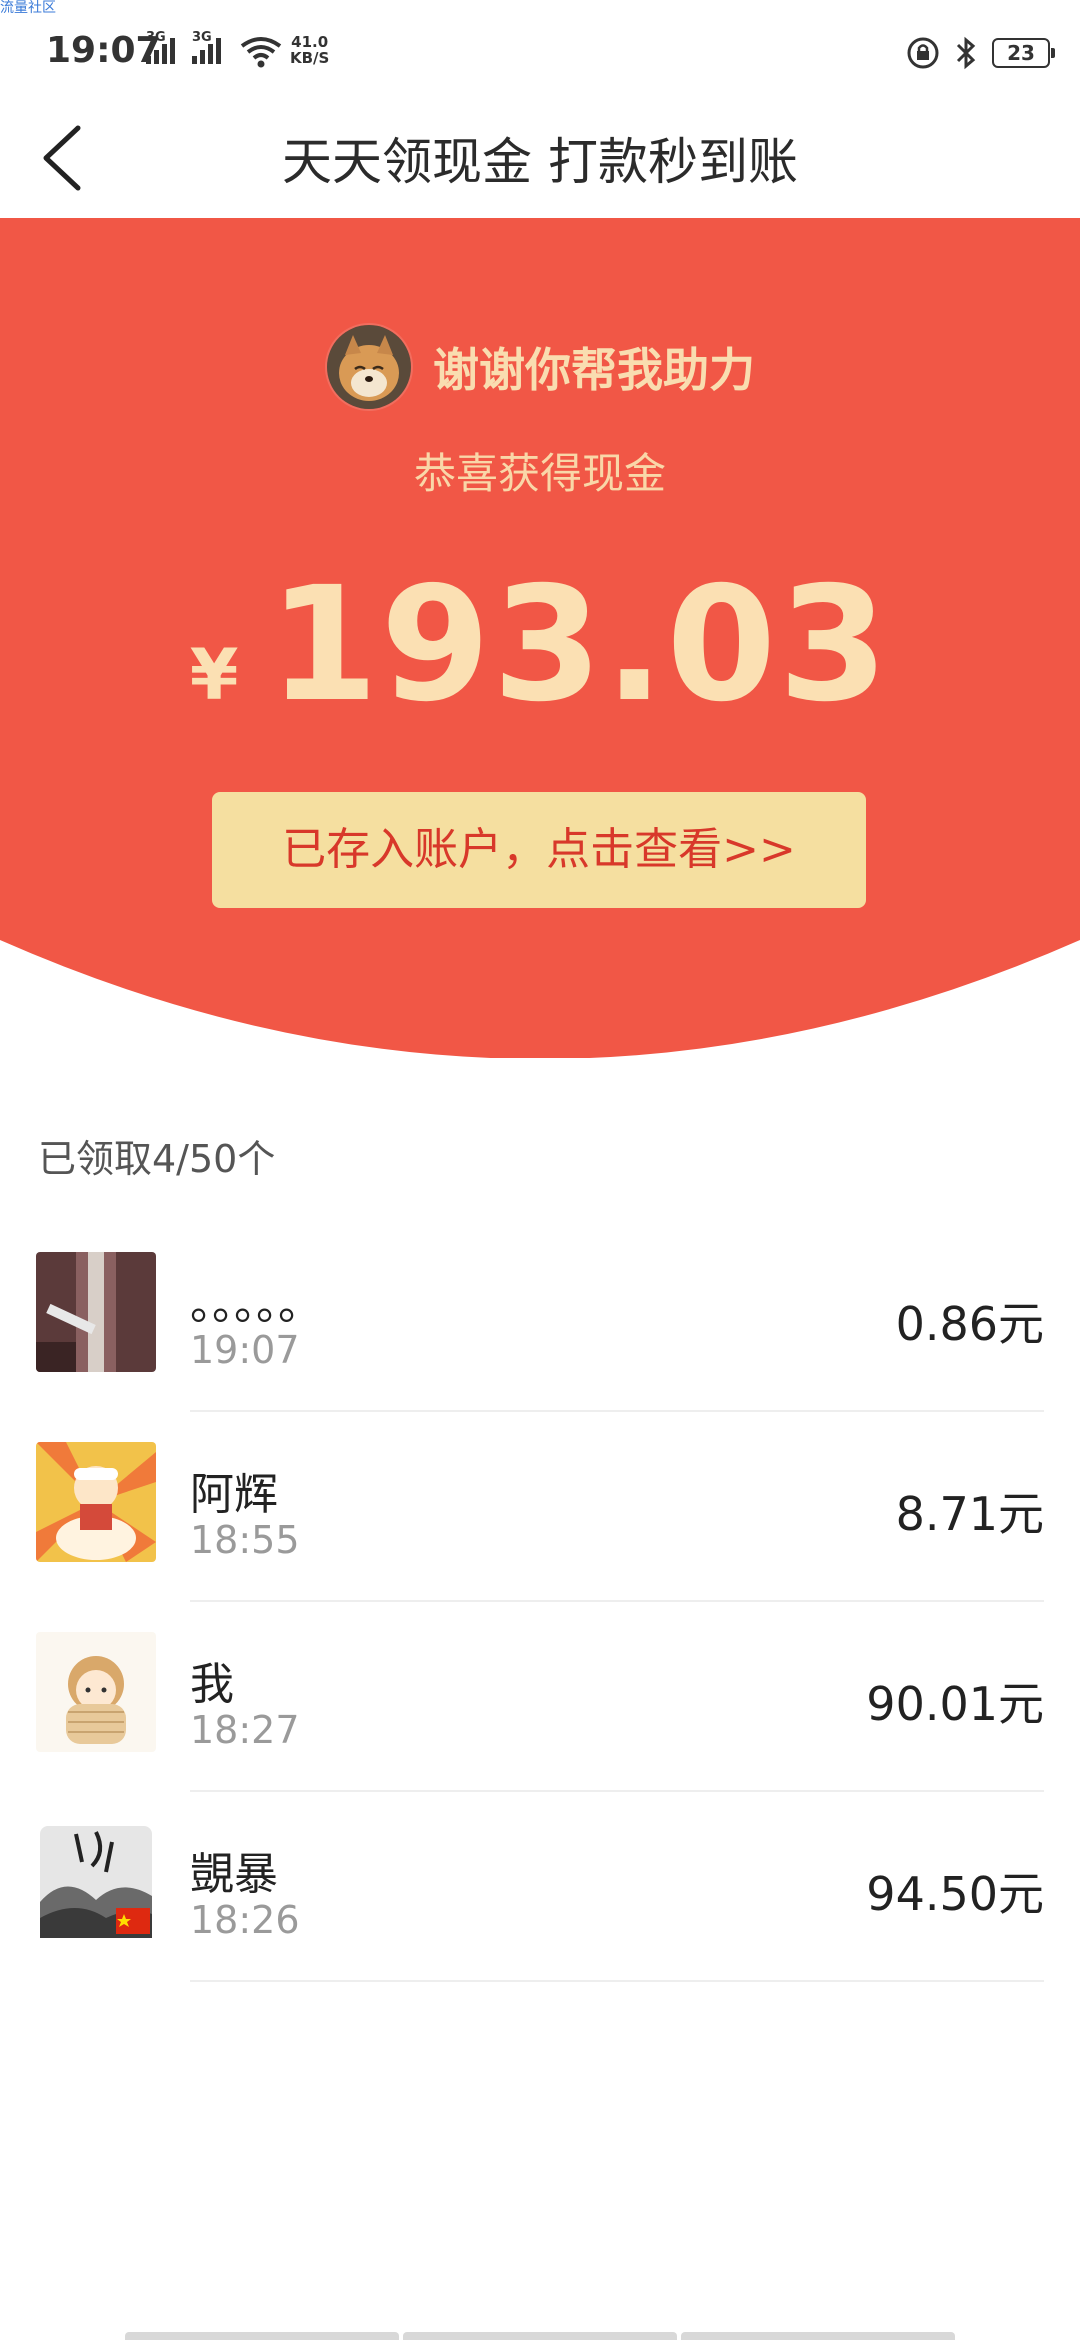  What do you see at coordinates (310, 42) in the screenshot?
I see `network-speed-value: 41.0` at bounding box center [310, 42].